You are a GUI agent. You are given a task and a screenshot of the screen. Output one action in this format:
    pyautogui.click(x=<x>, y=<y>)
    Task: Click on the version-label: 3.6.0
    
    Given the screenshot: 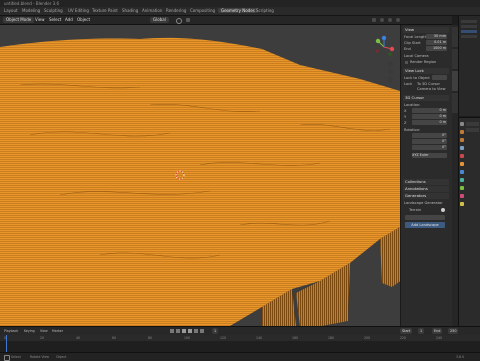 What is the action you would take?
    pyautogui.click(x=460, y=357)
    